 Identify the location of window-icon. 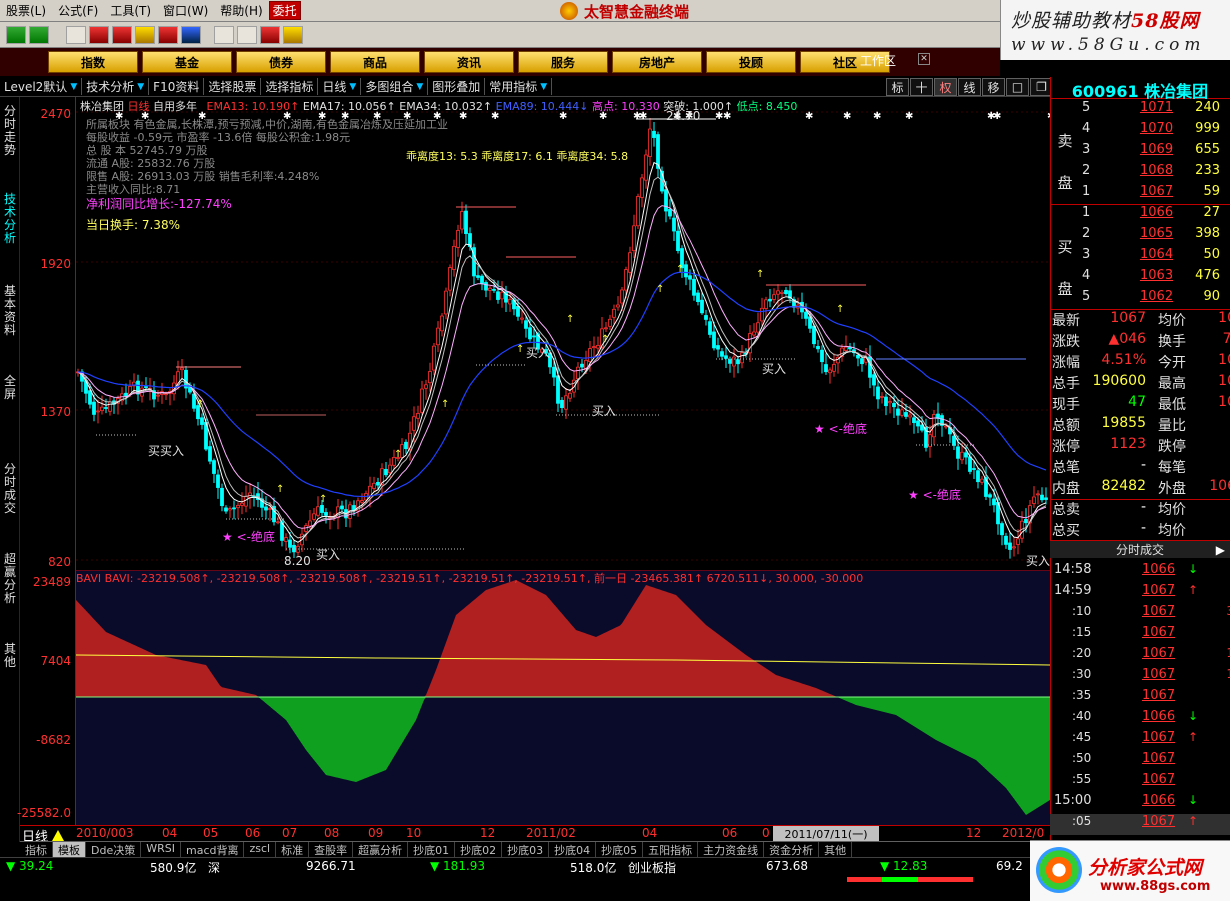
(247, 34).